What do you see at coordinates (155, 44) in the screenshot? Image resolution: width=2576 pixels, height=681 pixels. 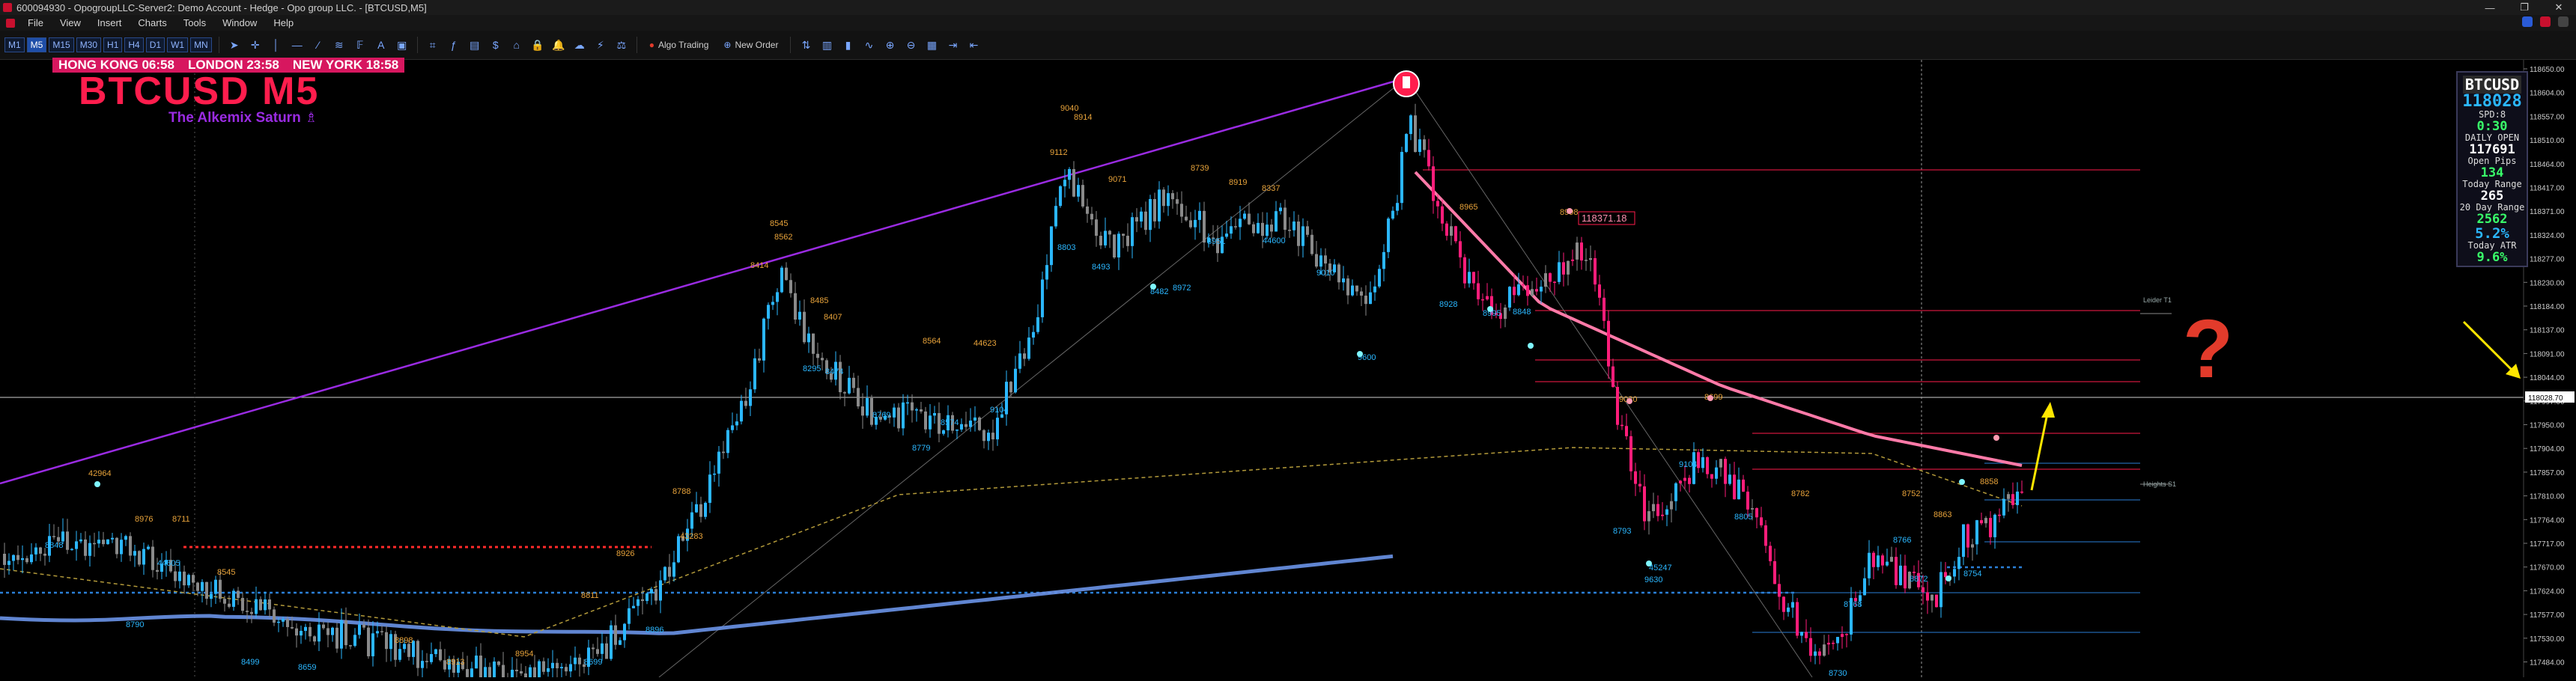 I see `tf-d1: D1` at bounding box center [155, 44].